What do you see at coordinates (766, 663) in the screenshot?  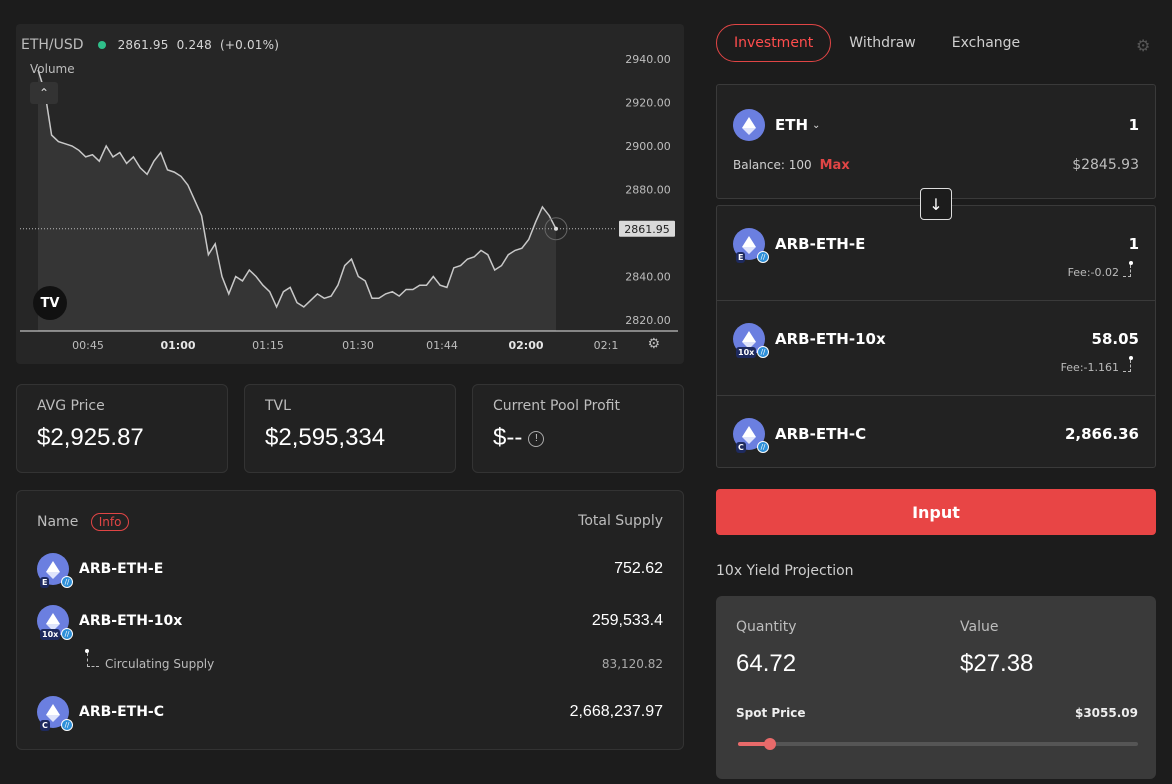 I see `quantity-value: 64.72` at bounding box center [766, 663].